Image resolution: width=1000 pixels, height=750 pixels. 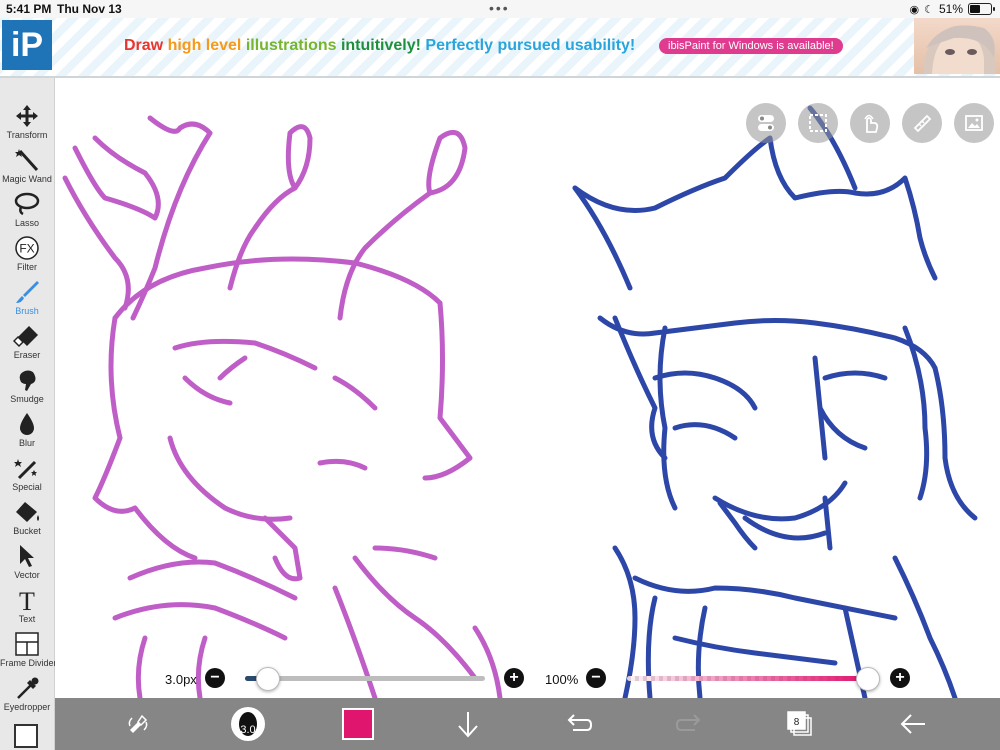 I want to click on tool-filter: FX Filter, so click(x=27, y=254).